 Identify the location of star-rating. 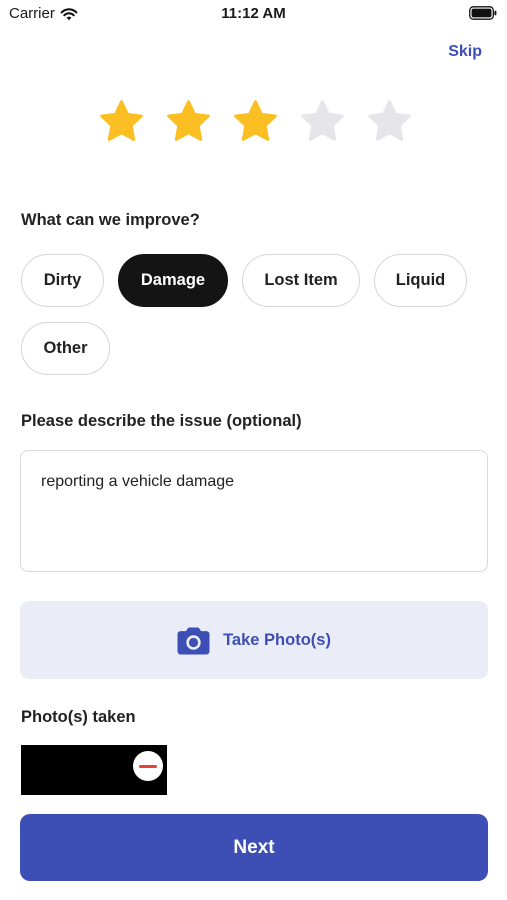
(255, 121).